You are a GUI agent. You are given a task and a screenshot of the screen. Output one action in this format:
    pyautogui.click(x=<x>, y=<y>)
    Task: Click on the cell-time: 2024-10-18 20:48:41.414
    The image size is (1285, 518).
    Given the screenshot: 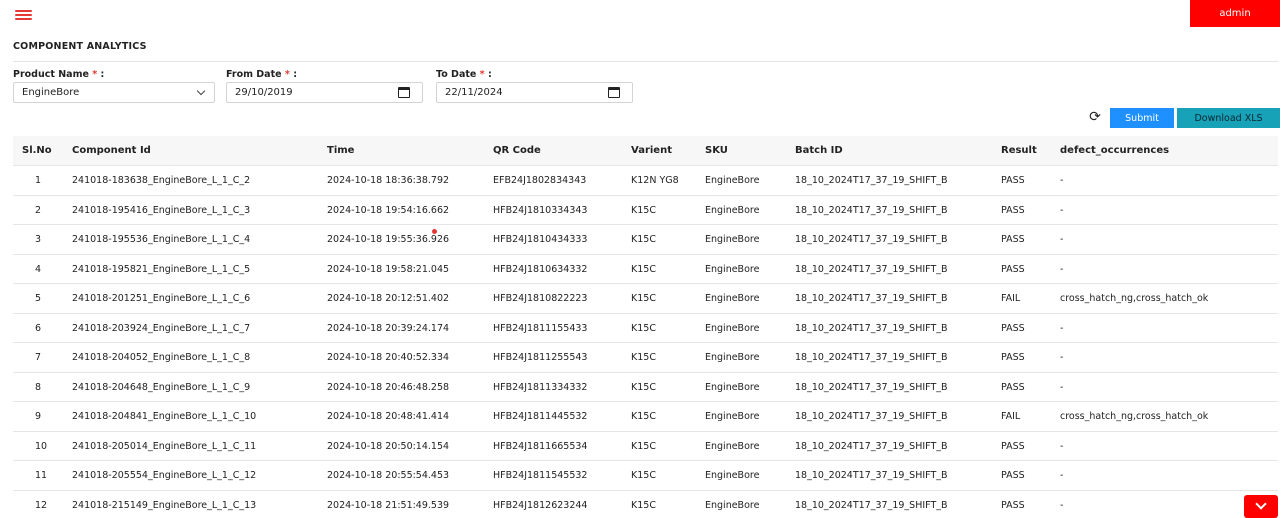 What is the action you would take?
    pyautogui.click(x=388, y=416)
    